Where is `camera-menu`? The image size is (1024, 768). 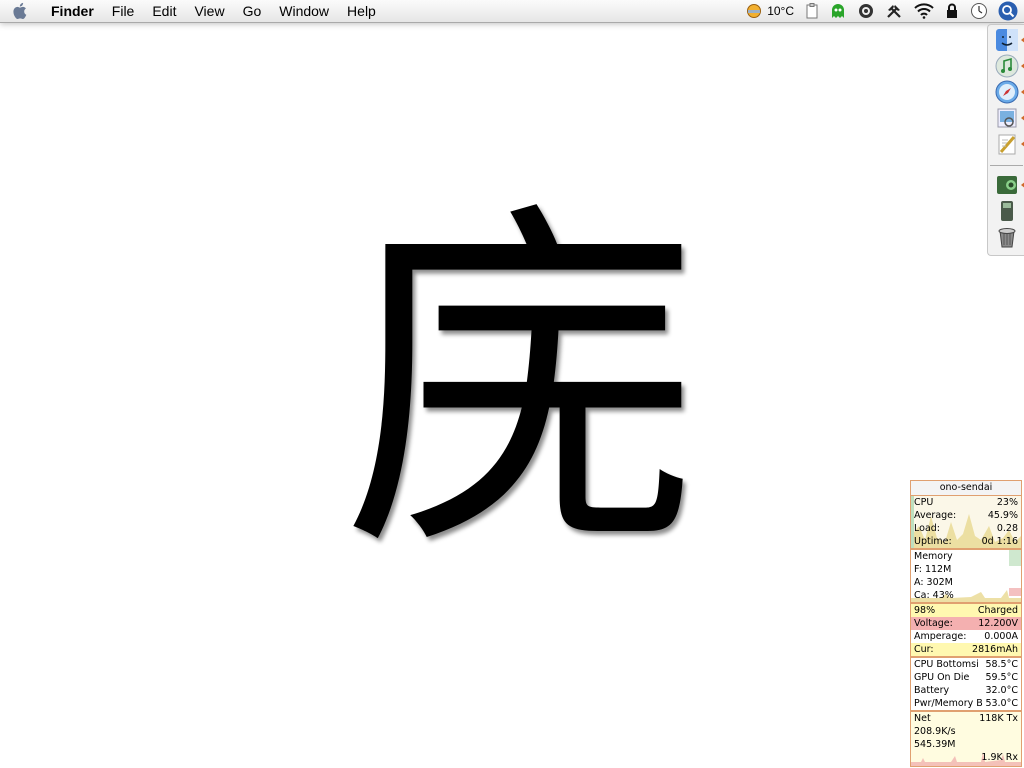
camera-menu is located at coordinates (866, 11).